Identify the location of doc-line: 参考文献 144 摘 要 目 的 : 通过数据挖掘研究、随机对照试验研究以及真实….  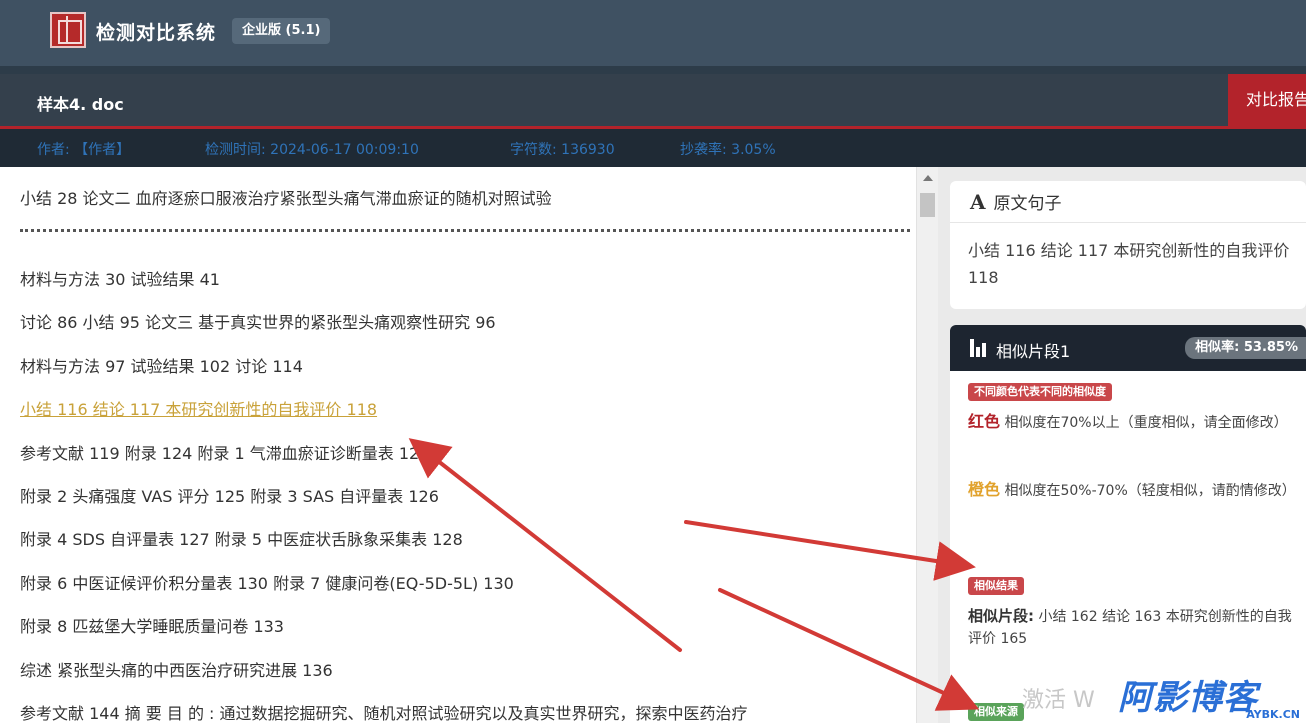
(384, 711).